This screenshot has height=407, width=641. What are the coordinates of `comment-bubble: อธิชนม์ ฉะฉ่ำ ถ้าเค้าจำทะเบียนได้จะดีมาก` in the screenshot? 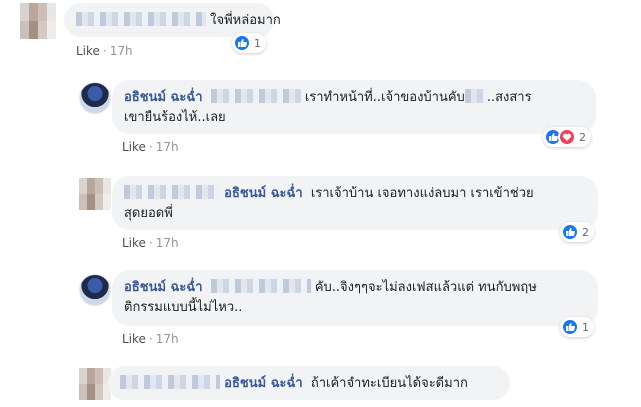 It's located at (309, 383).